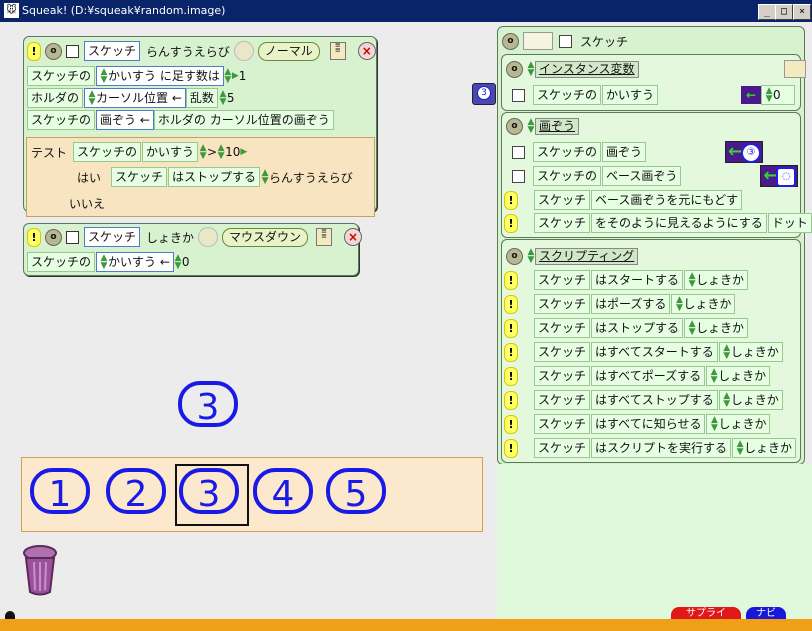 This screenshot has width=812, height=631. Describe the element at coordinates (562, 223) in the screenshot. I see `look-object: スケッチ` at that location.